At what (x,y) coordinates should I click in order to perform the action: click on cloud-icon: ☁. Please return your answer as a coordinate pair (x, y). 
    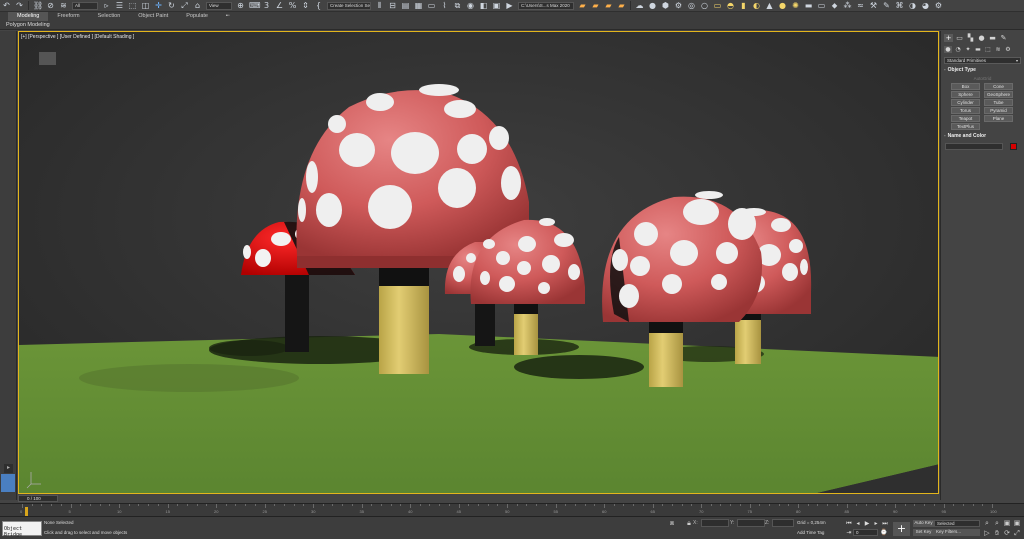
    Looking at the image, I should click on (639, 5).